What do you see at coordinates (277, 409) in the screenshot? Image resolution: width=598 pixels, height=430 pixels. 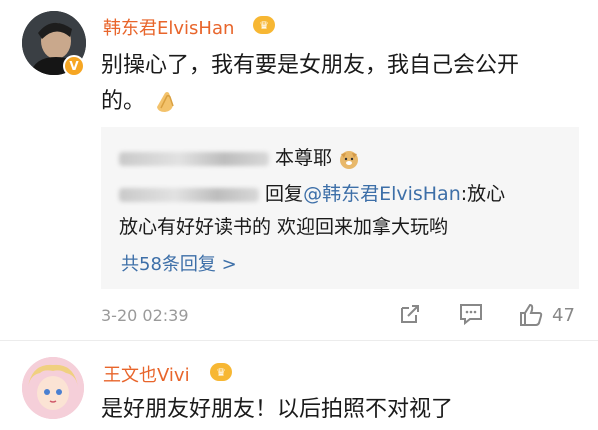 I see `comment-text: 是好朋友好朋友！以后拍照不对视了` at bounding box center [277, 409].